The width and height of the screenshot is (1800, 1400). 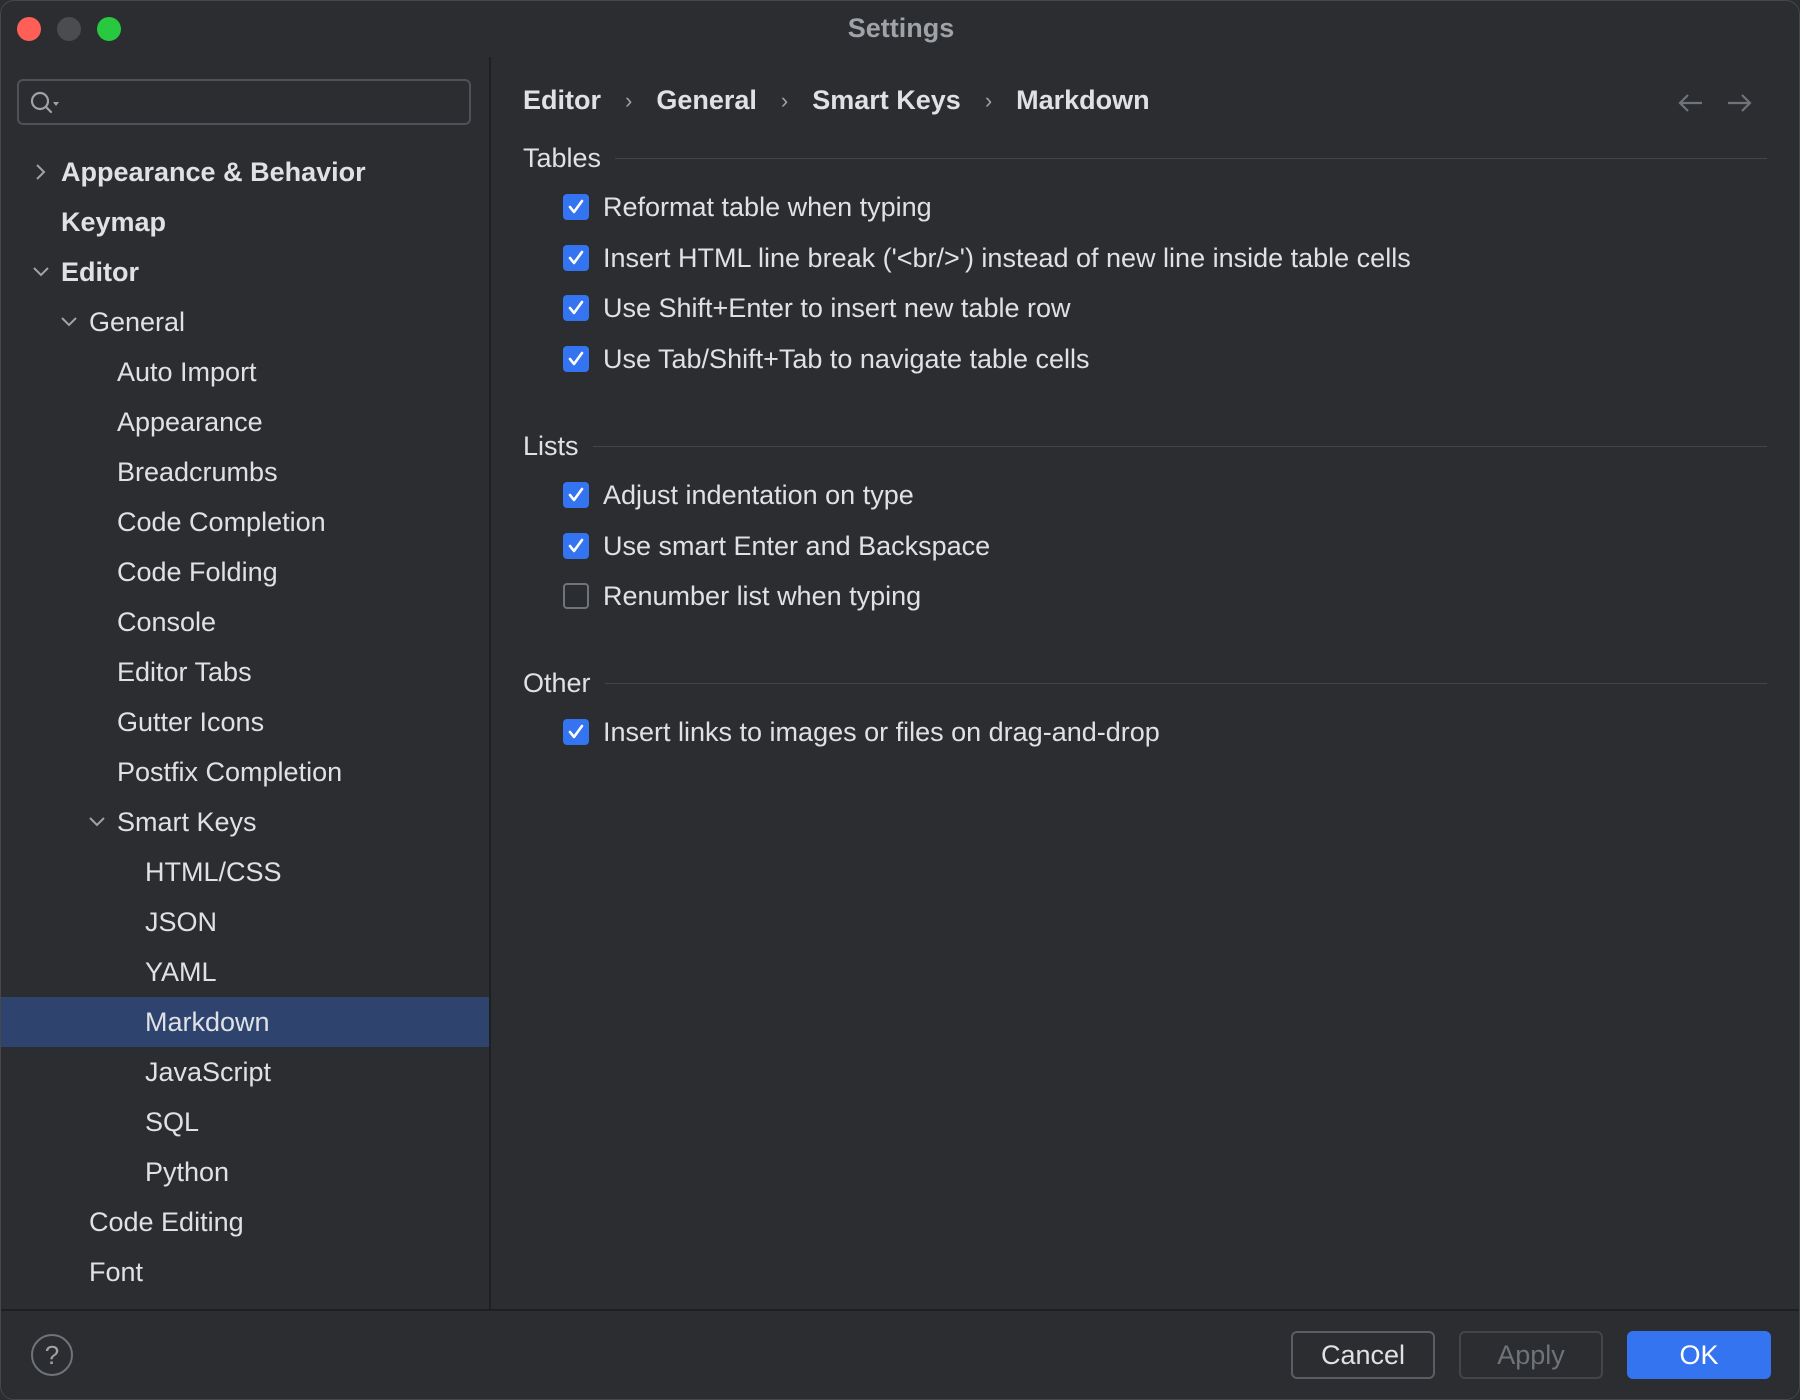 What do you see at coordinates (245, 222) in the screenshot?
I see `sidebar-item-keymap: Keymap` at bounding box center [245, 222].